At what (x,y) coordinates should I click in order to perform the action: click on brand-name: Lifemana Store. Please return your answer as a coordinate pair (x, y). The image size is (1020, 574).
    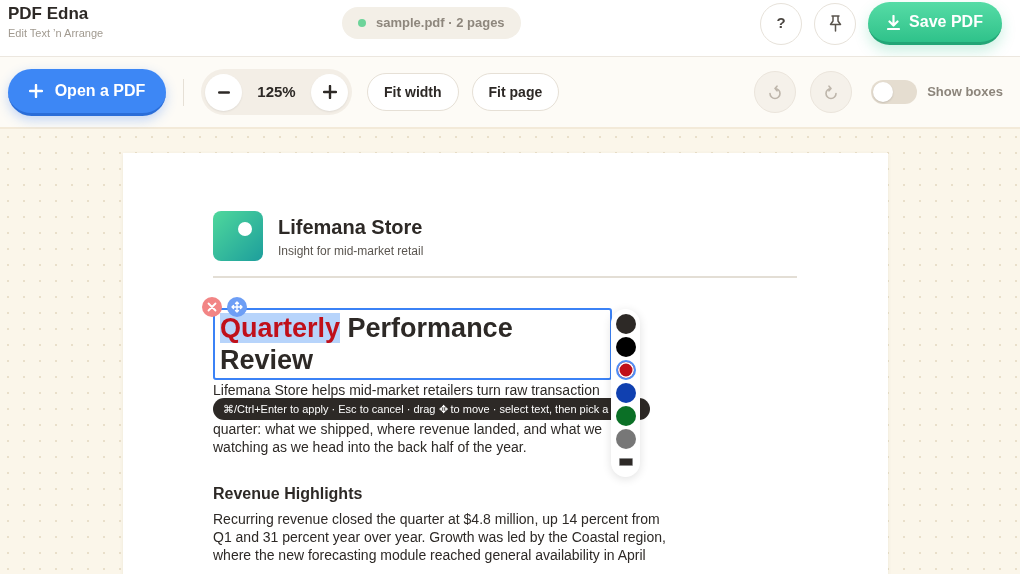
    Looking at the image, I should click on (351, 227).